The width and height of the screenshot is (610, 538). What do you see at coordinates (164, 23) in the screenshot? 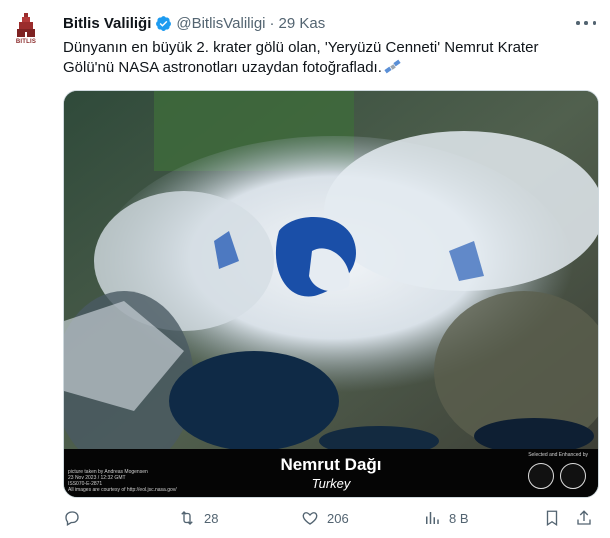
I see `verified-badge-icon` at bounding box center [164, 23].